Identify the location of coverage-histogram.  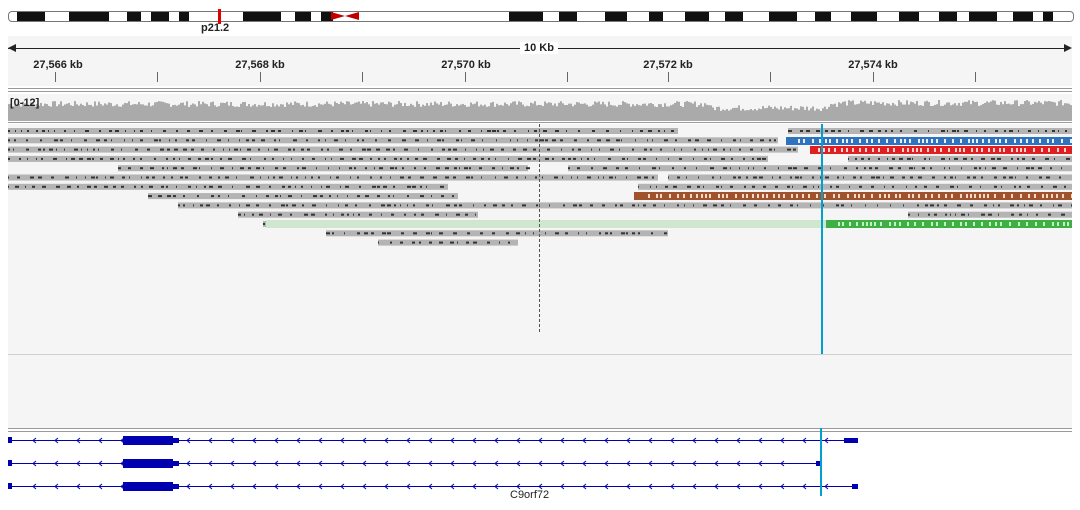
(540, 107).